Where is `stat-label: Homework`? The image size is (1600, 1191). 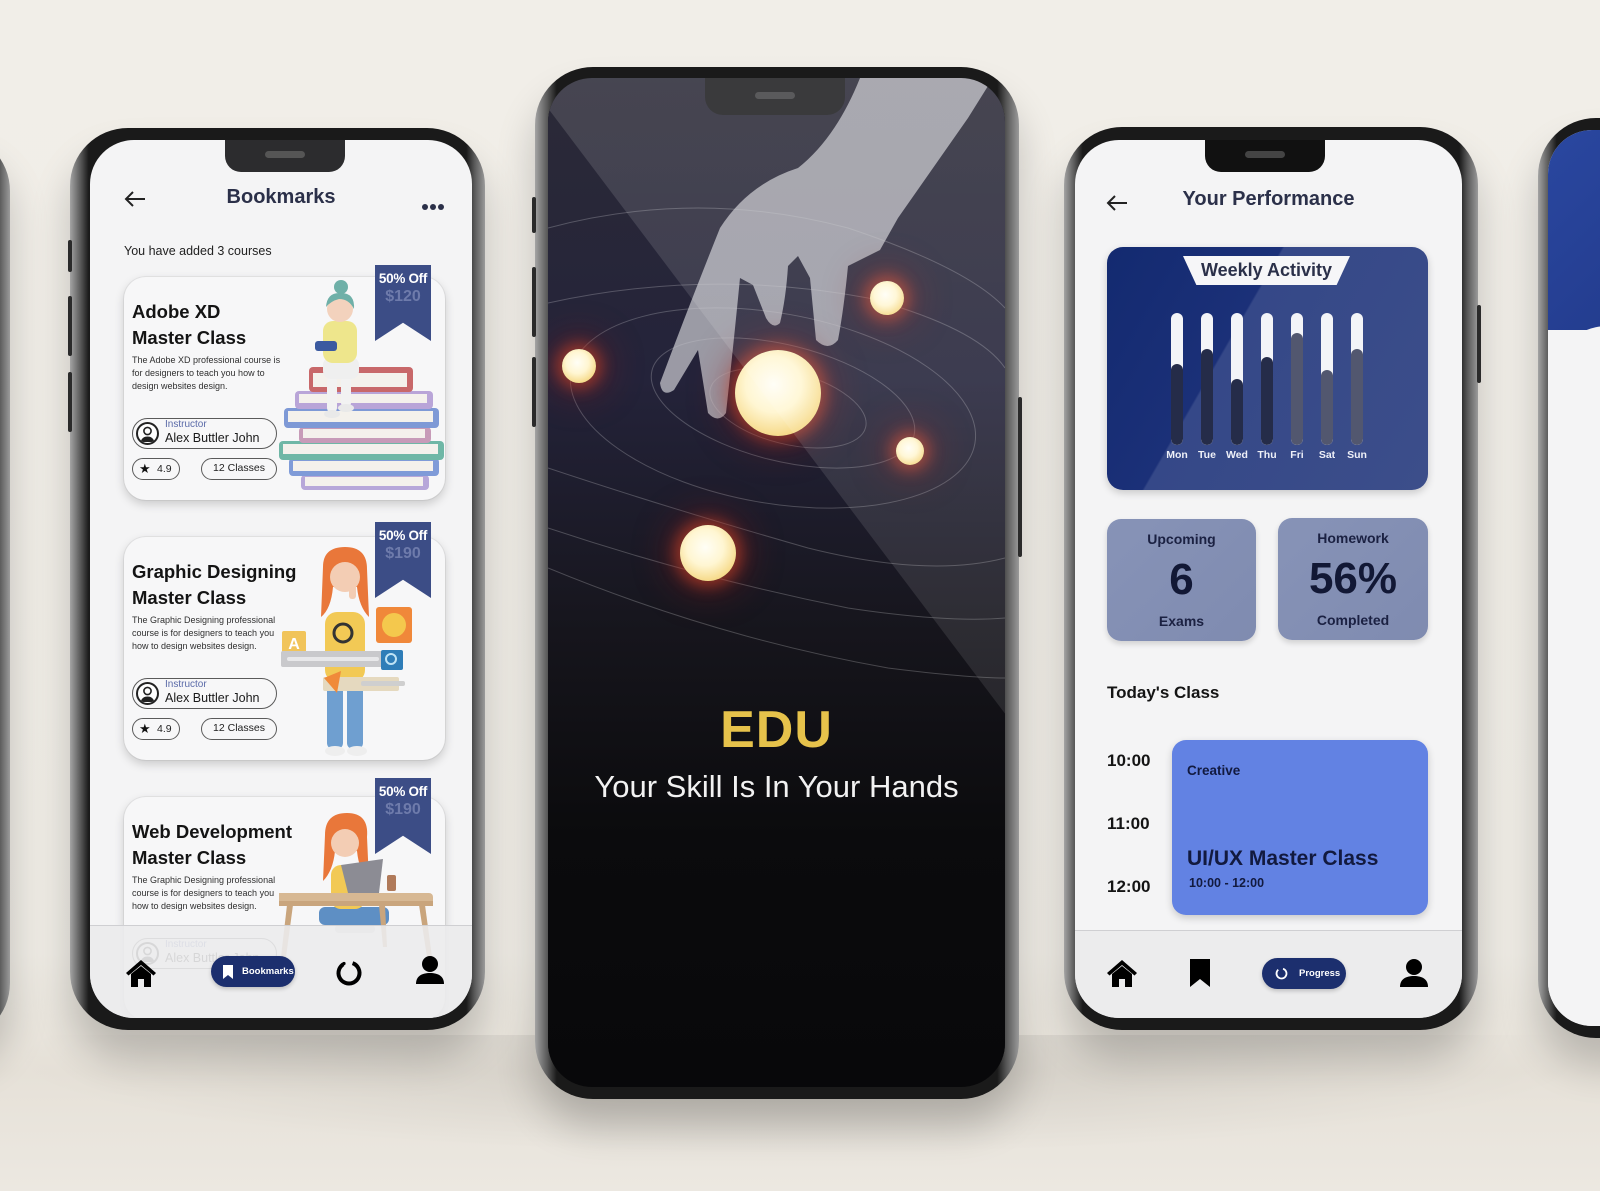 stat-label: Homework is located at coordinates (1353, 538).